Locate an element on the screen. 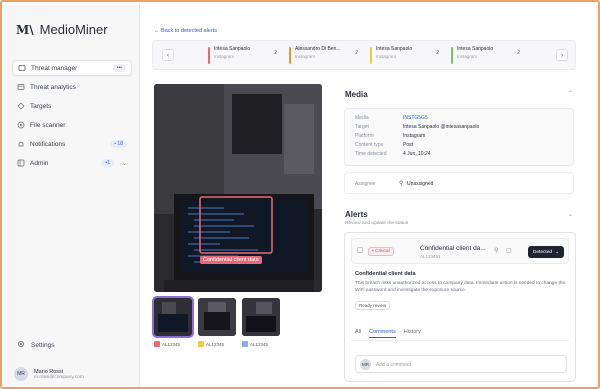 The width and height of the screenshot is (600, 389). media-section-title: Media is located at coordinates (356, 94).